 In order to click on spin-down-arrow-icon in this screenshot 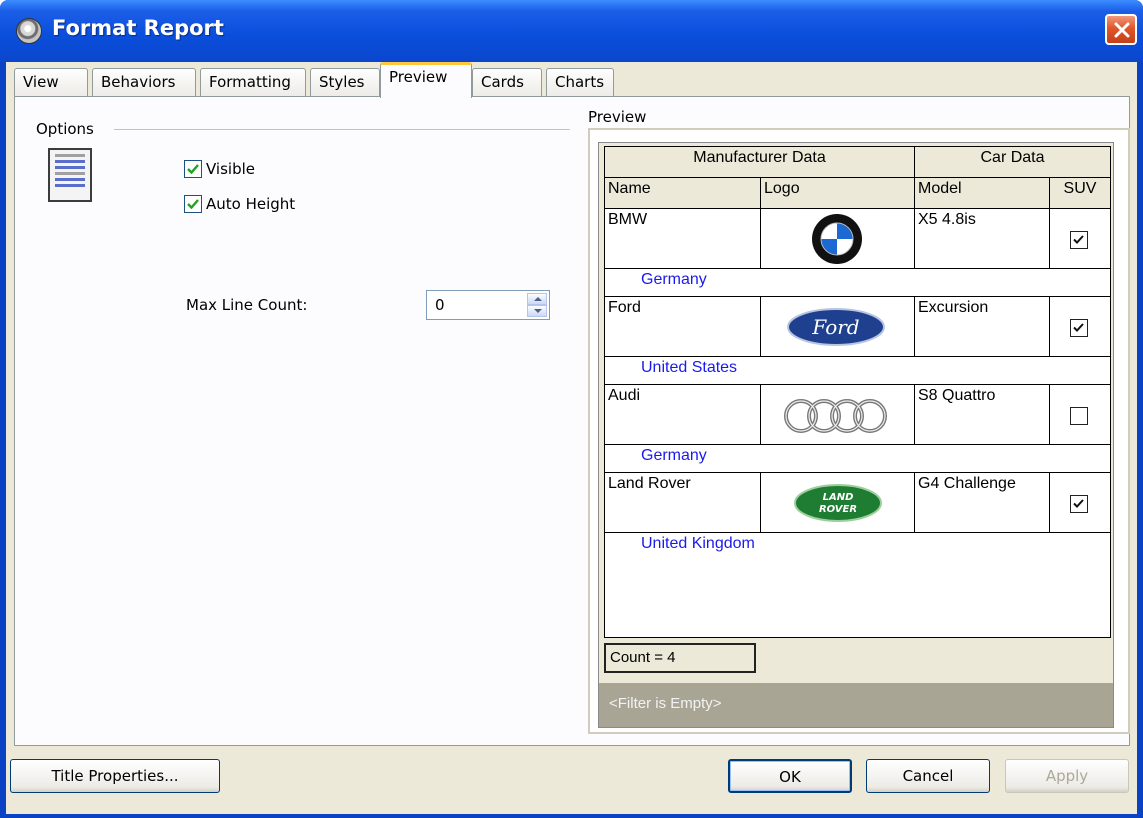, I will do `click(537, 311)`.